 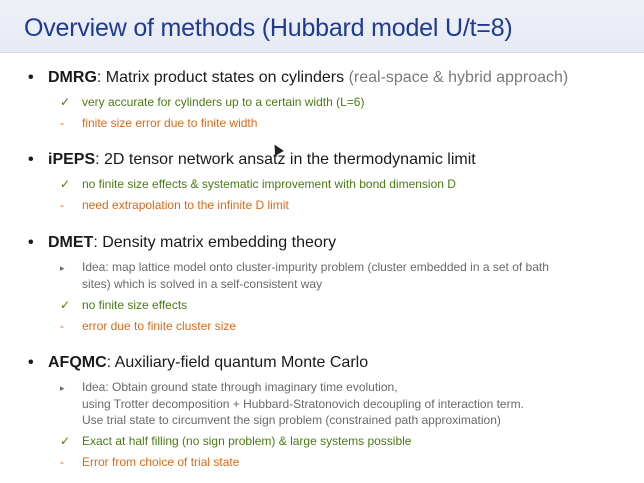 I want to click on con-point: - Error from choice of trial state, so click(x=292, y=462).